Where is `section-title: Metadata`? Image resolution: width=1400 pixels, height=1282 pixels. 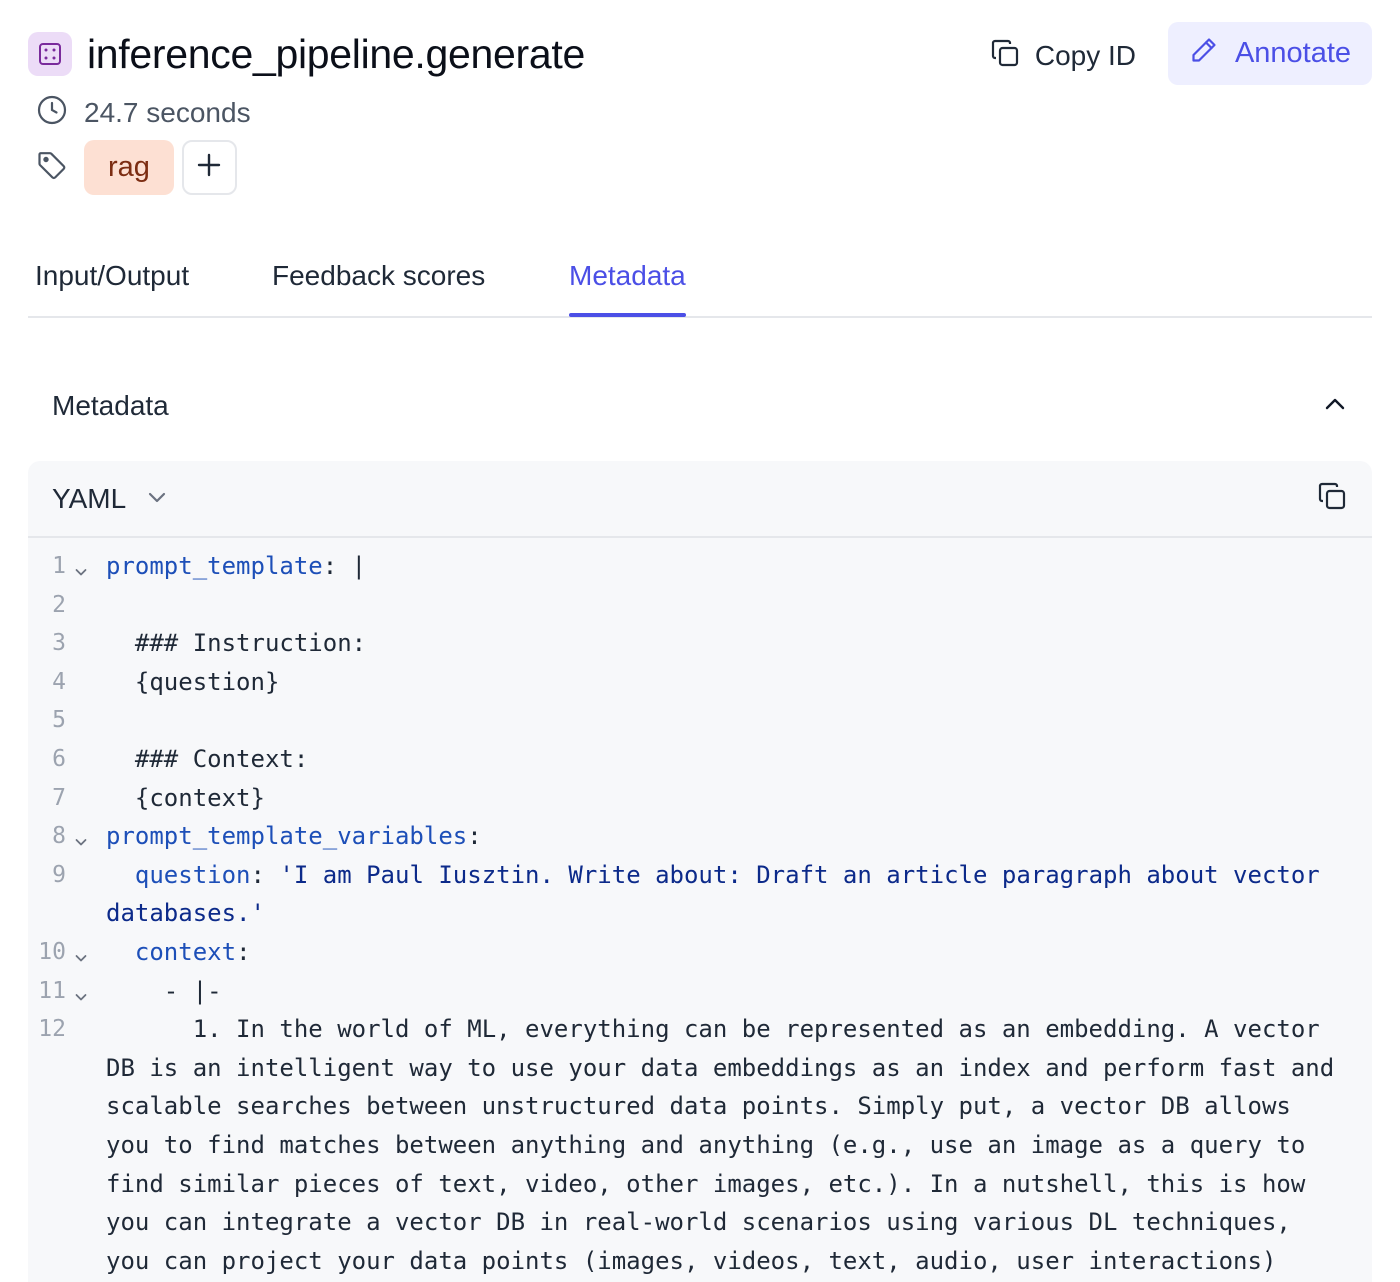
section-title: Metadata is located at coordinates (110, 405).